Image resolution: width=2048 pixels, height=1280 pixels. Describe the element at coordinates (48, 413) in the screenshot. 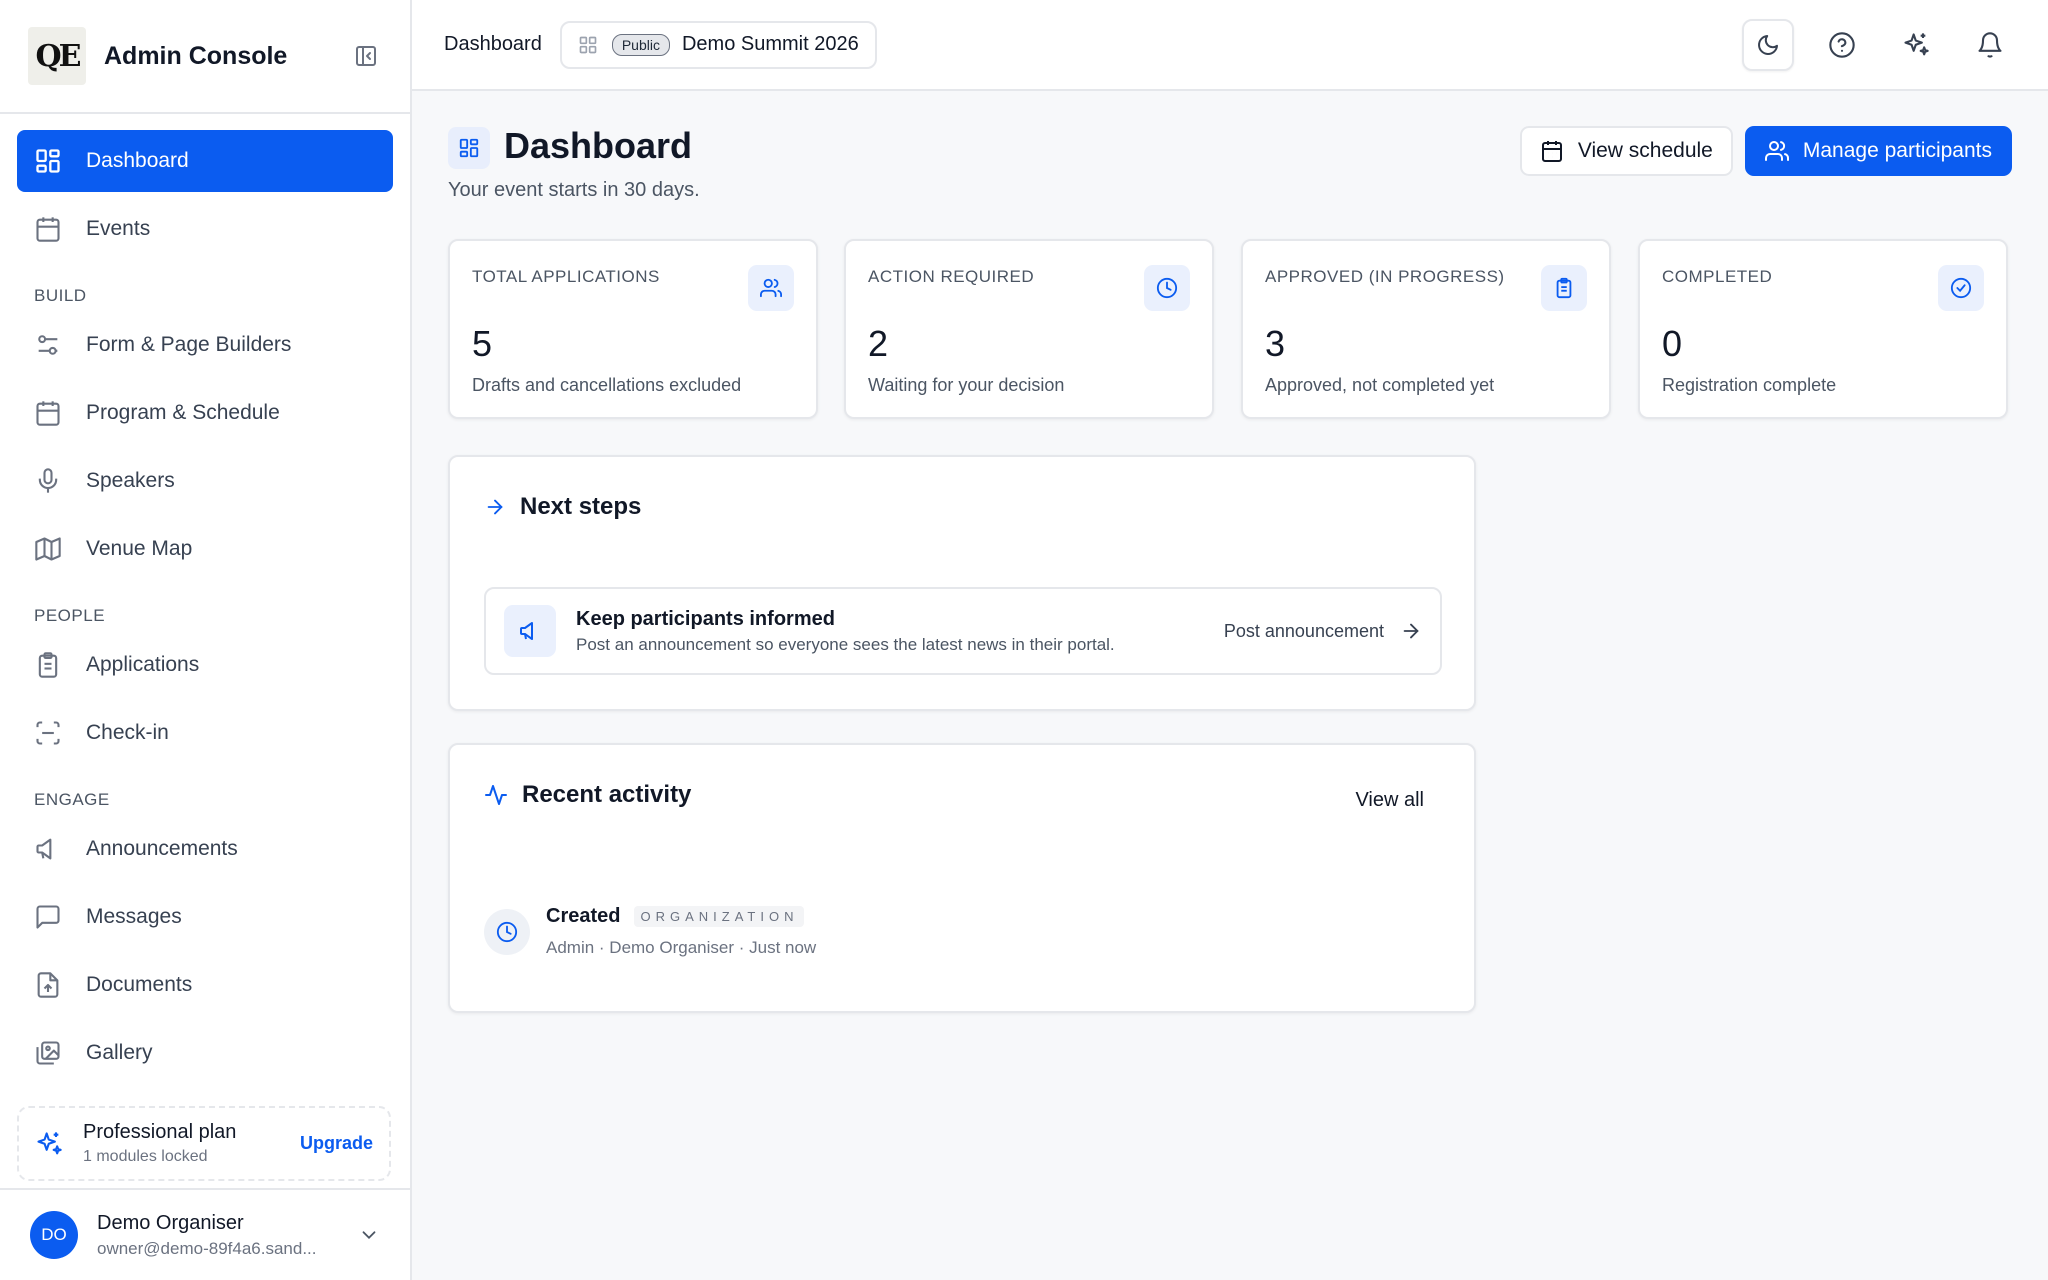

I see `calendar-icon` at that location.